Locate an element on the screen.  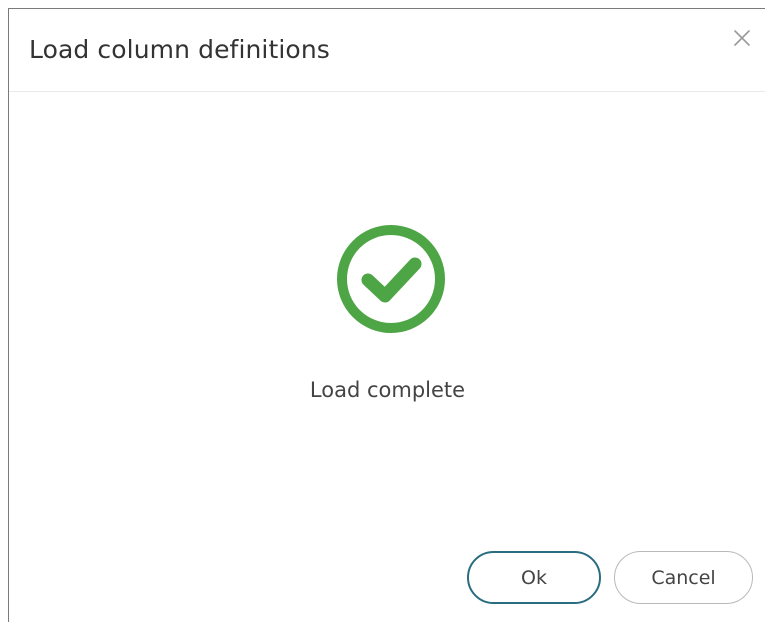
dialog-title: Load column definitions is located at coordinates (179, 49).